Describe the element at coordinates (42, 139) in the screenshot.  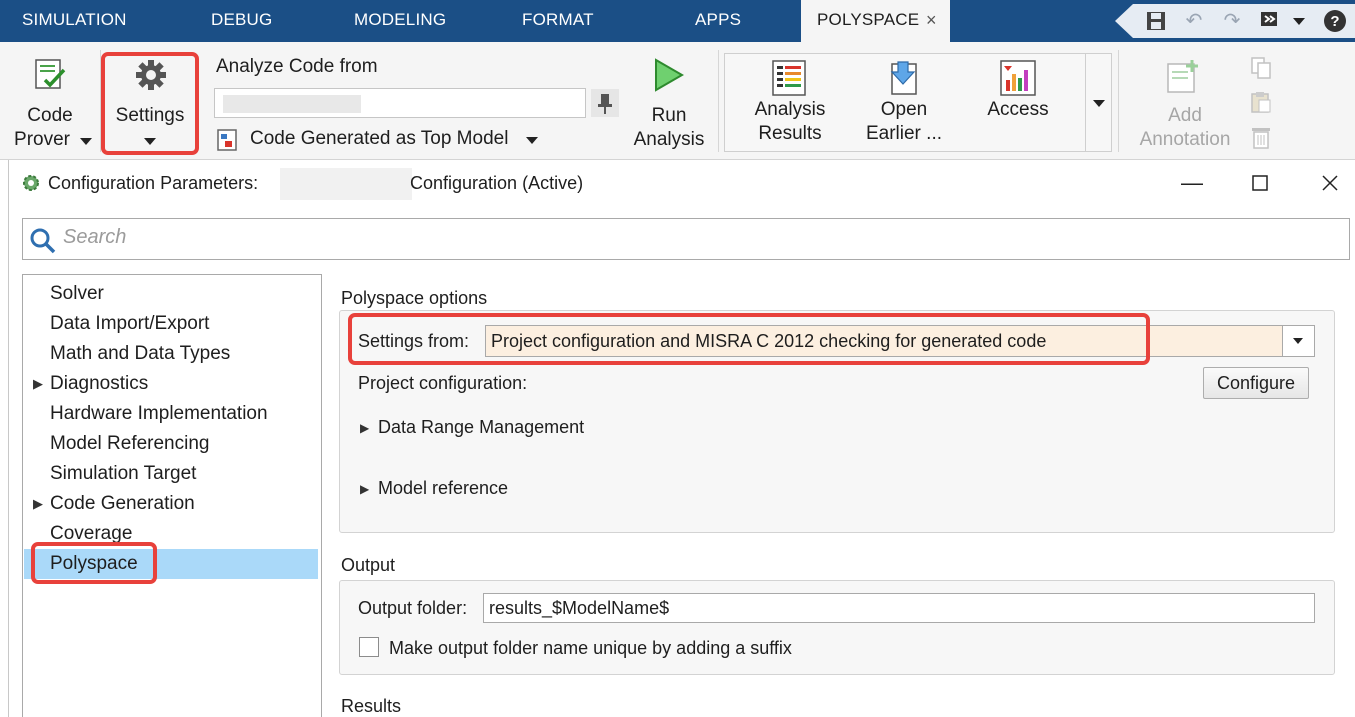
I see `code-prover-label-2: Prover` at that location.